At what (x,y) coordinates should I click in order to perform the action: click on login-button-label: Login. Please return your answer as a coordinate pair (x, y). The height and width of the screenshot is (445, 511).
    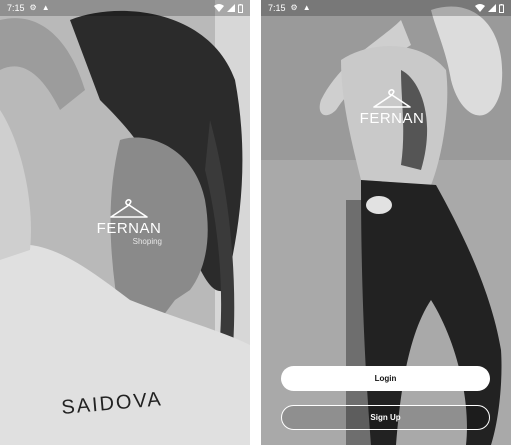
    Looking at the image, I should click on (385, 378).